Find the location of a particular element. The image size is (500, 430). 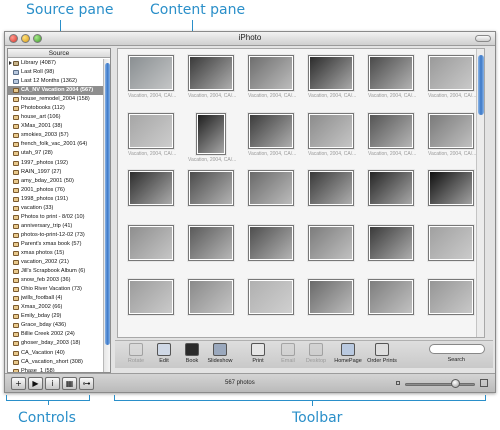

source-item: Parent's xmas book (57) is located at coordinates (56, 244).